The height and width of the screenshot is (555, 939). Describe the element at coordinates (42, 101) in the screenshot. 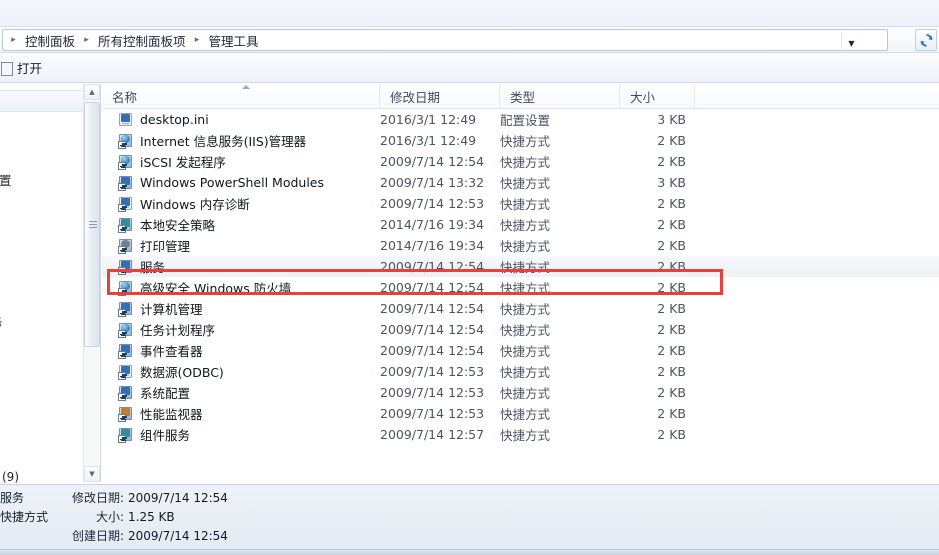

I see `nav-selected-item` at that location.